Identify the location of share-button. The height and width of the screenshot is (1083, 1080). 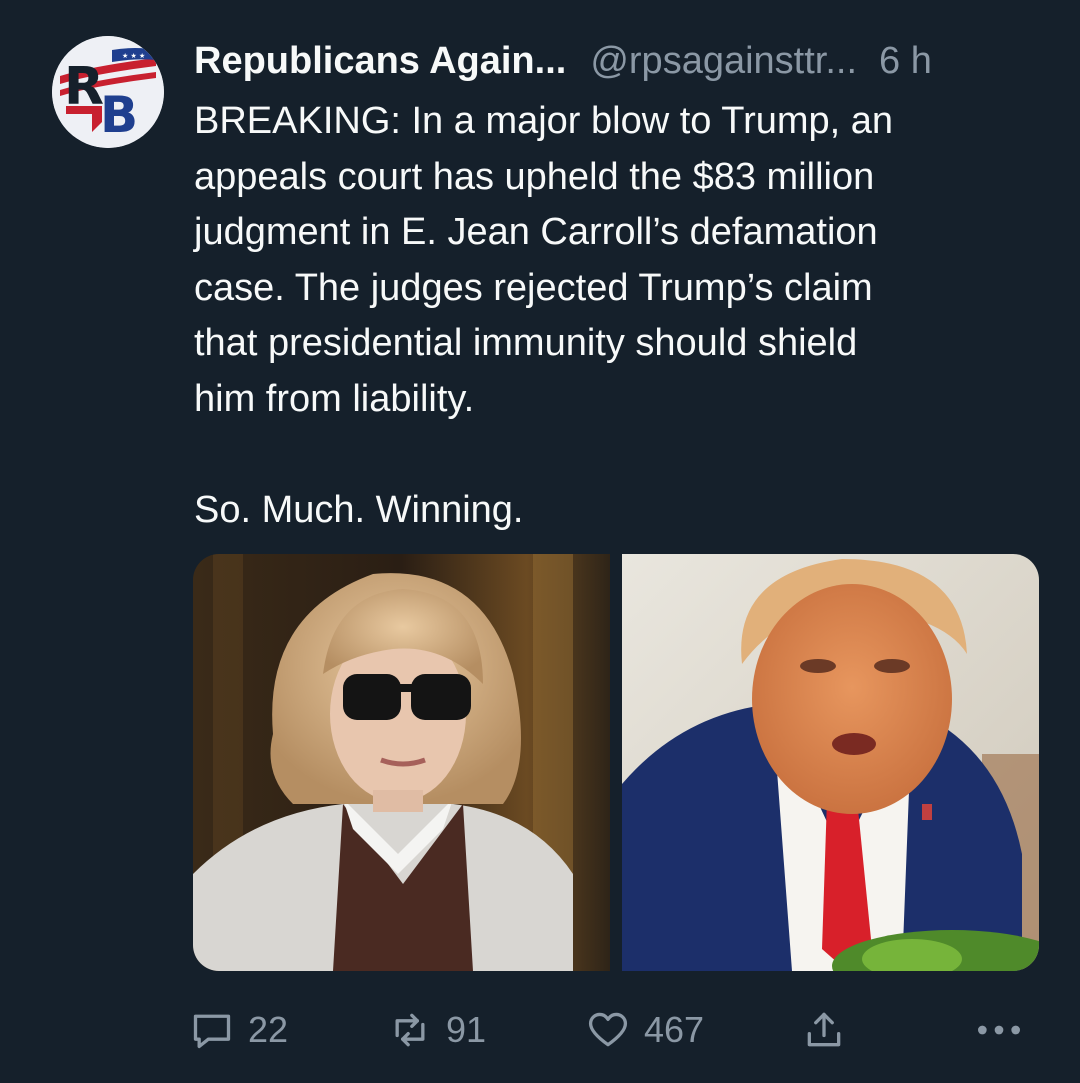
(824, 1030).